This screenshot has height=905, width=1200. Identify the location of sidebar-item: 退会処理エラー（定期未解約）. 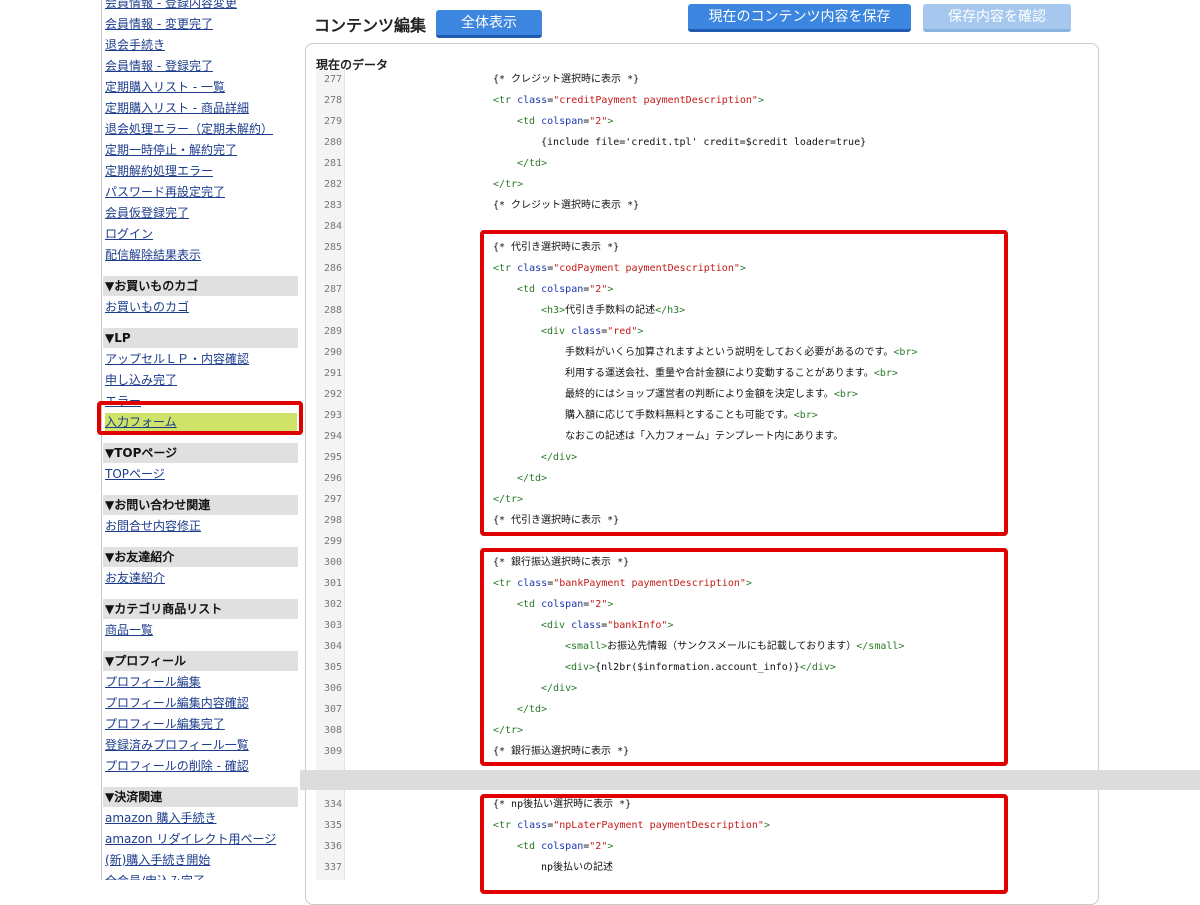
(189, 129).